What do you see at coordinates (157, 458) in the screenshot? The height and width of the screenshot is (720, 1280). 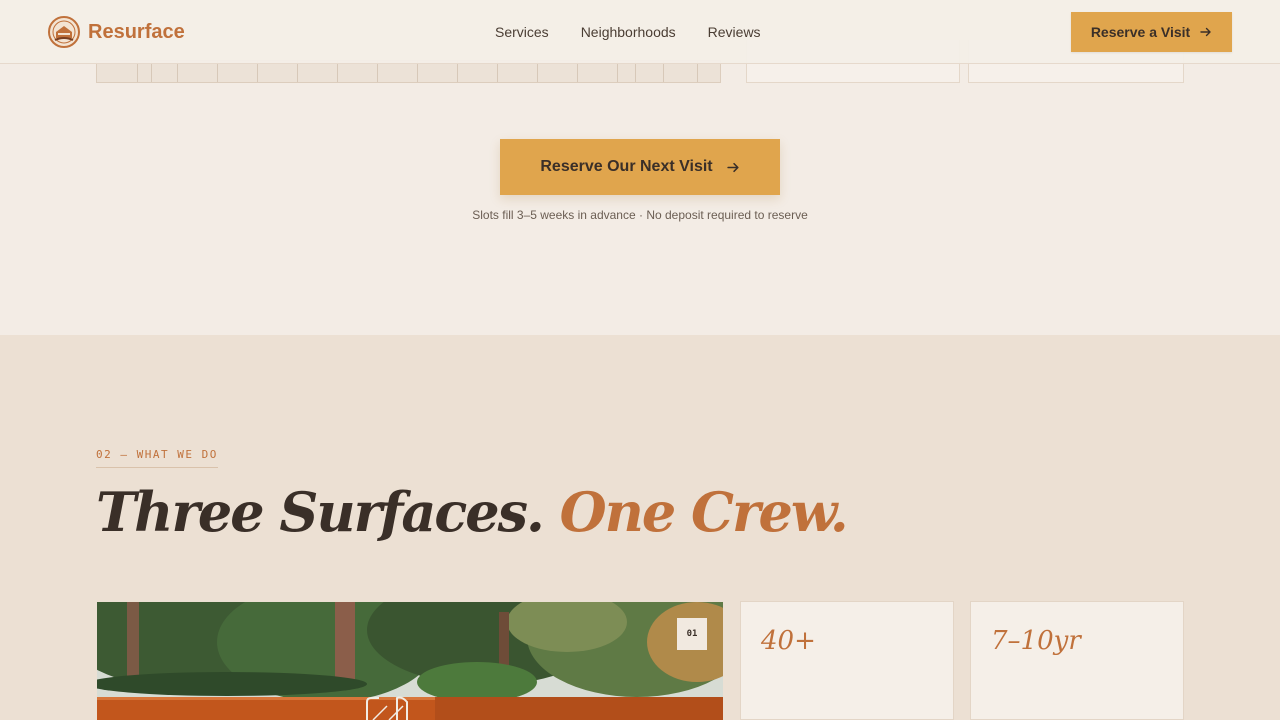 I see `section-eyebrow: 02 — WHAT WE DO` at bounding box center [157, 458].